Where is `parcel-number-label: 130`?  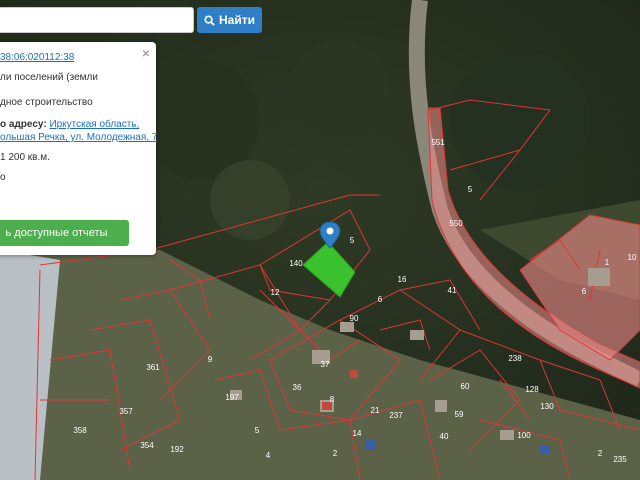 parcel-number-label: 130 is located at coordinates (547, 406).